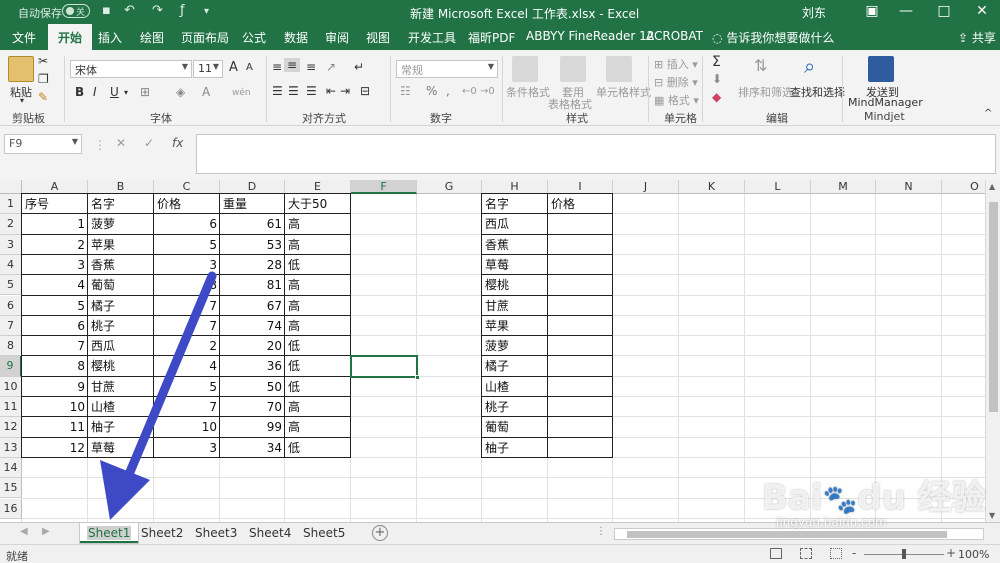  Describe the element at coordinates (95, 92) in the screenshot. I see `italic-button: I` at that location.